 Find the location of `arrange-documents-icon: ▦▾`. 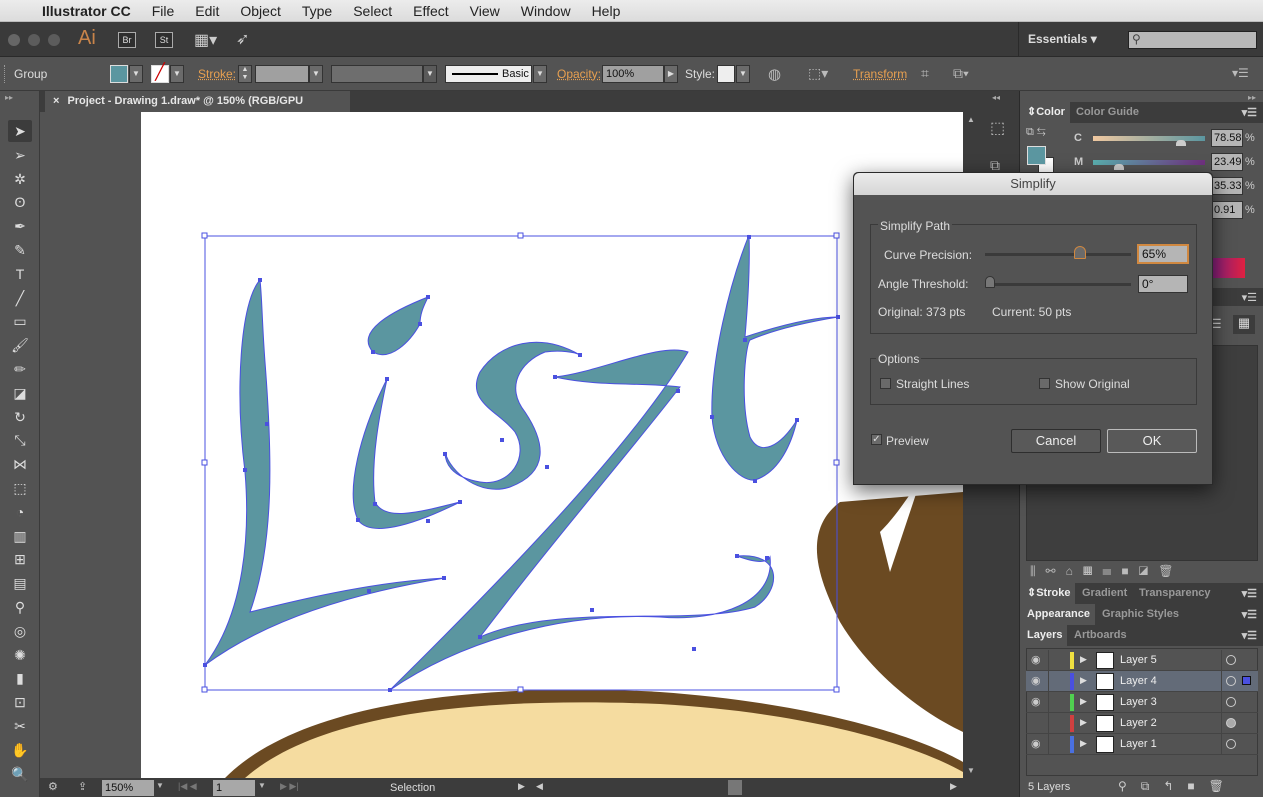

arrange-documents-icon: ▦▾ is located at coordinates (205, 40).